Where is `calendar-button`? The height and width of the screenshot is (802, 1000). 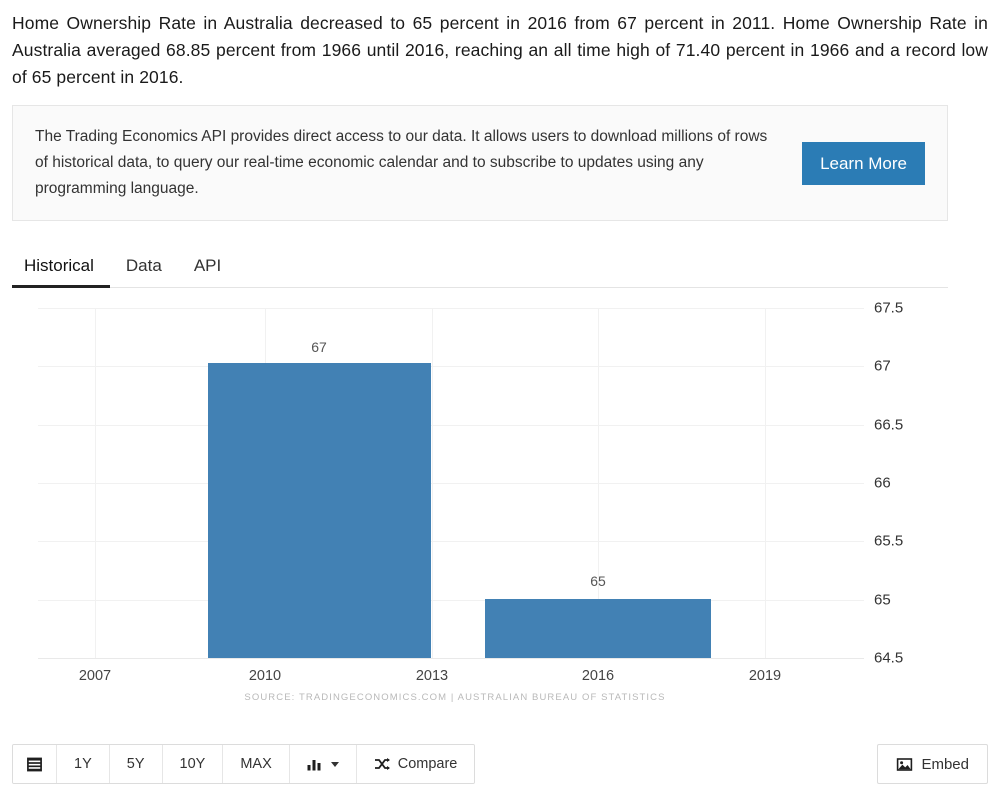 calendar-button is located at coordinates (35, 764).